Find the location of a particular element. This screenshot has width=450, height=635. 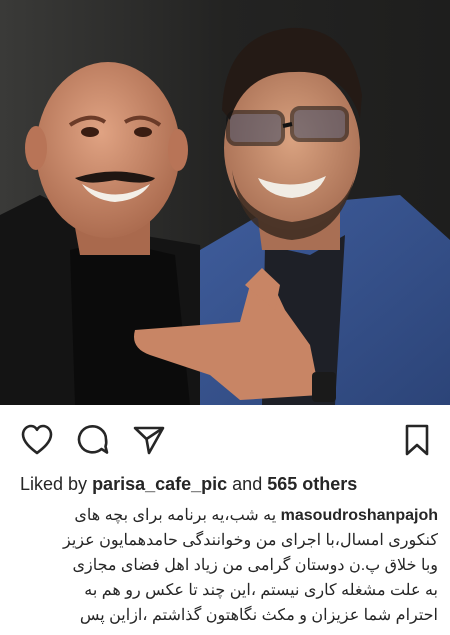

liked-by-username: parisa_cafe_pic is located at coordinates (159, 484).